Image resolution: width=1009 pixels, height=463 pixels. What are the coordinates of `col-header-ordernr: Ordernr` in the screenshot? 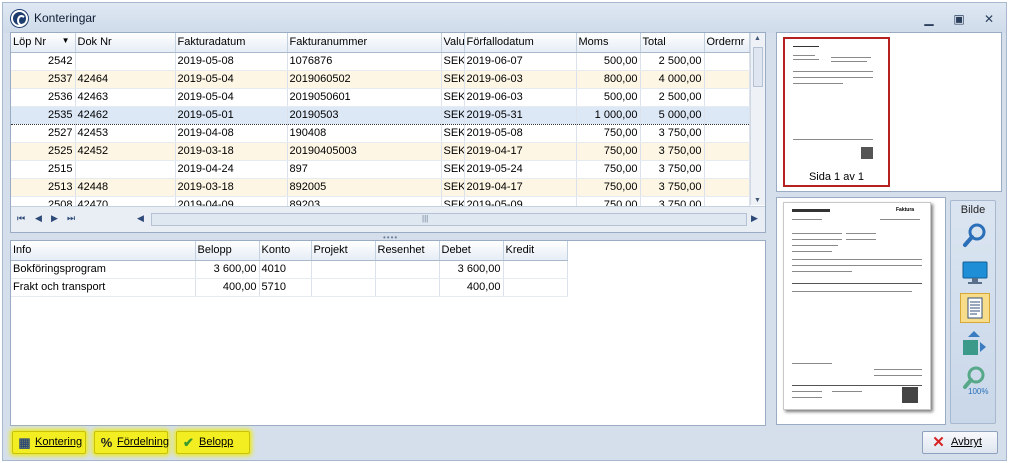 It's located at (727, 43).